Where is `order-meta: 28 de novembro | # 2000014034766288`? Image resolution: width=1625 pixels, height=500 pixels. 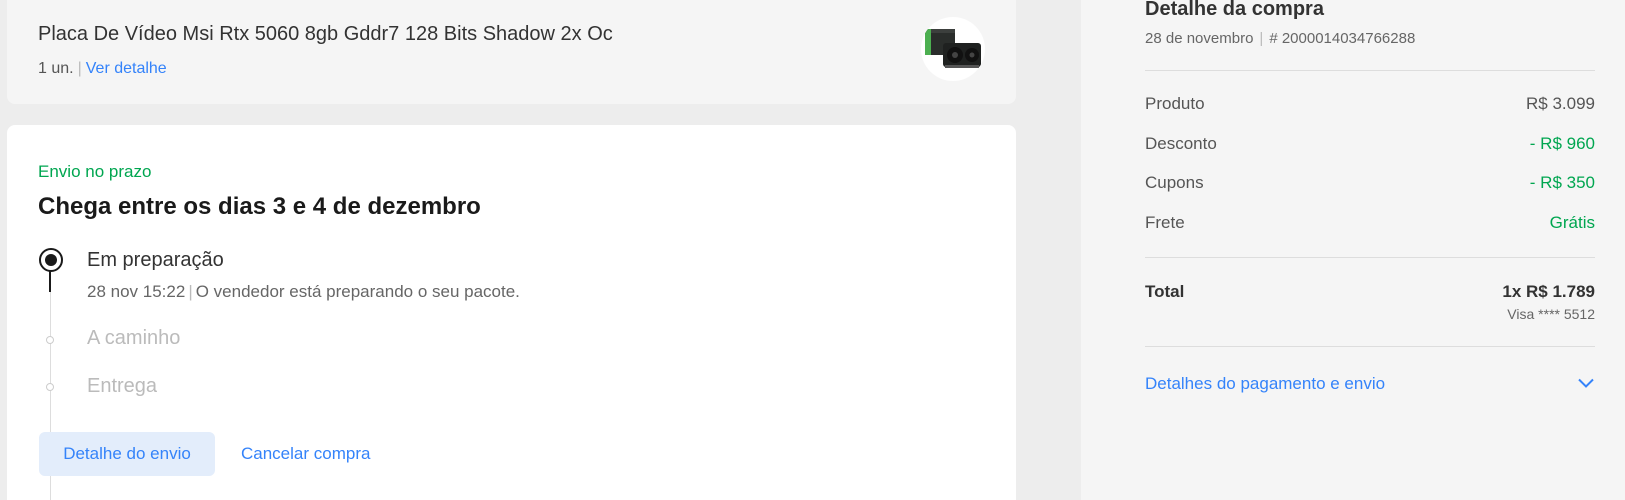 order-meta: 28 de novembro | # 2000014034766288 is located at coordinates (1280, 38).